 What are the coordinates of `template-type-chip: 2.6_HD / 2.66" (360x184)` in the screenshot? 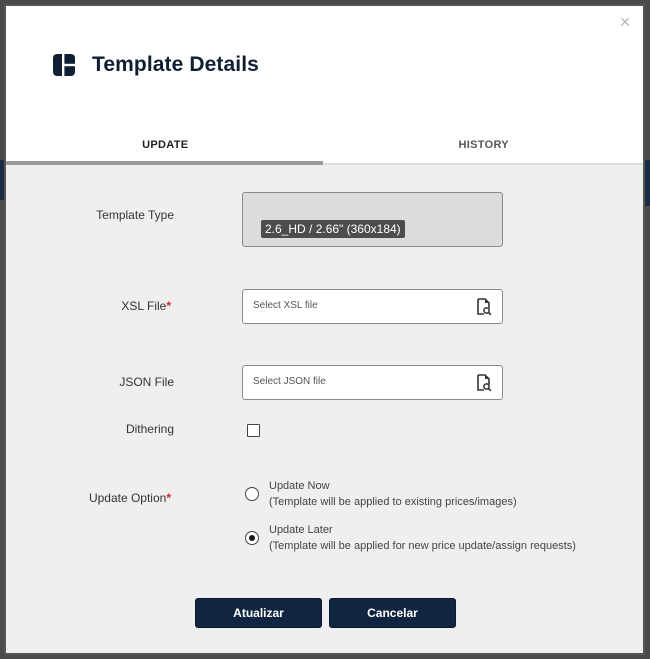 It's located at (333, 229).